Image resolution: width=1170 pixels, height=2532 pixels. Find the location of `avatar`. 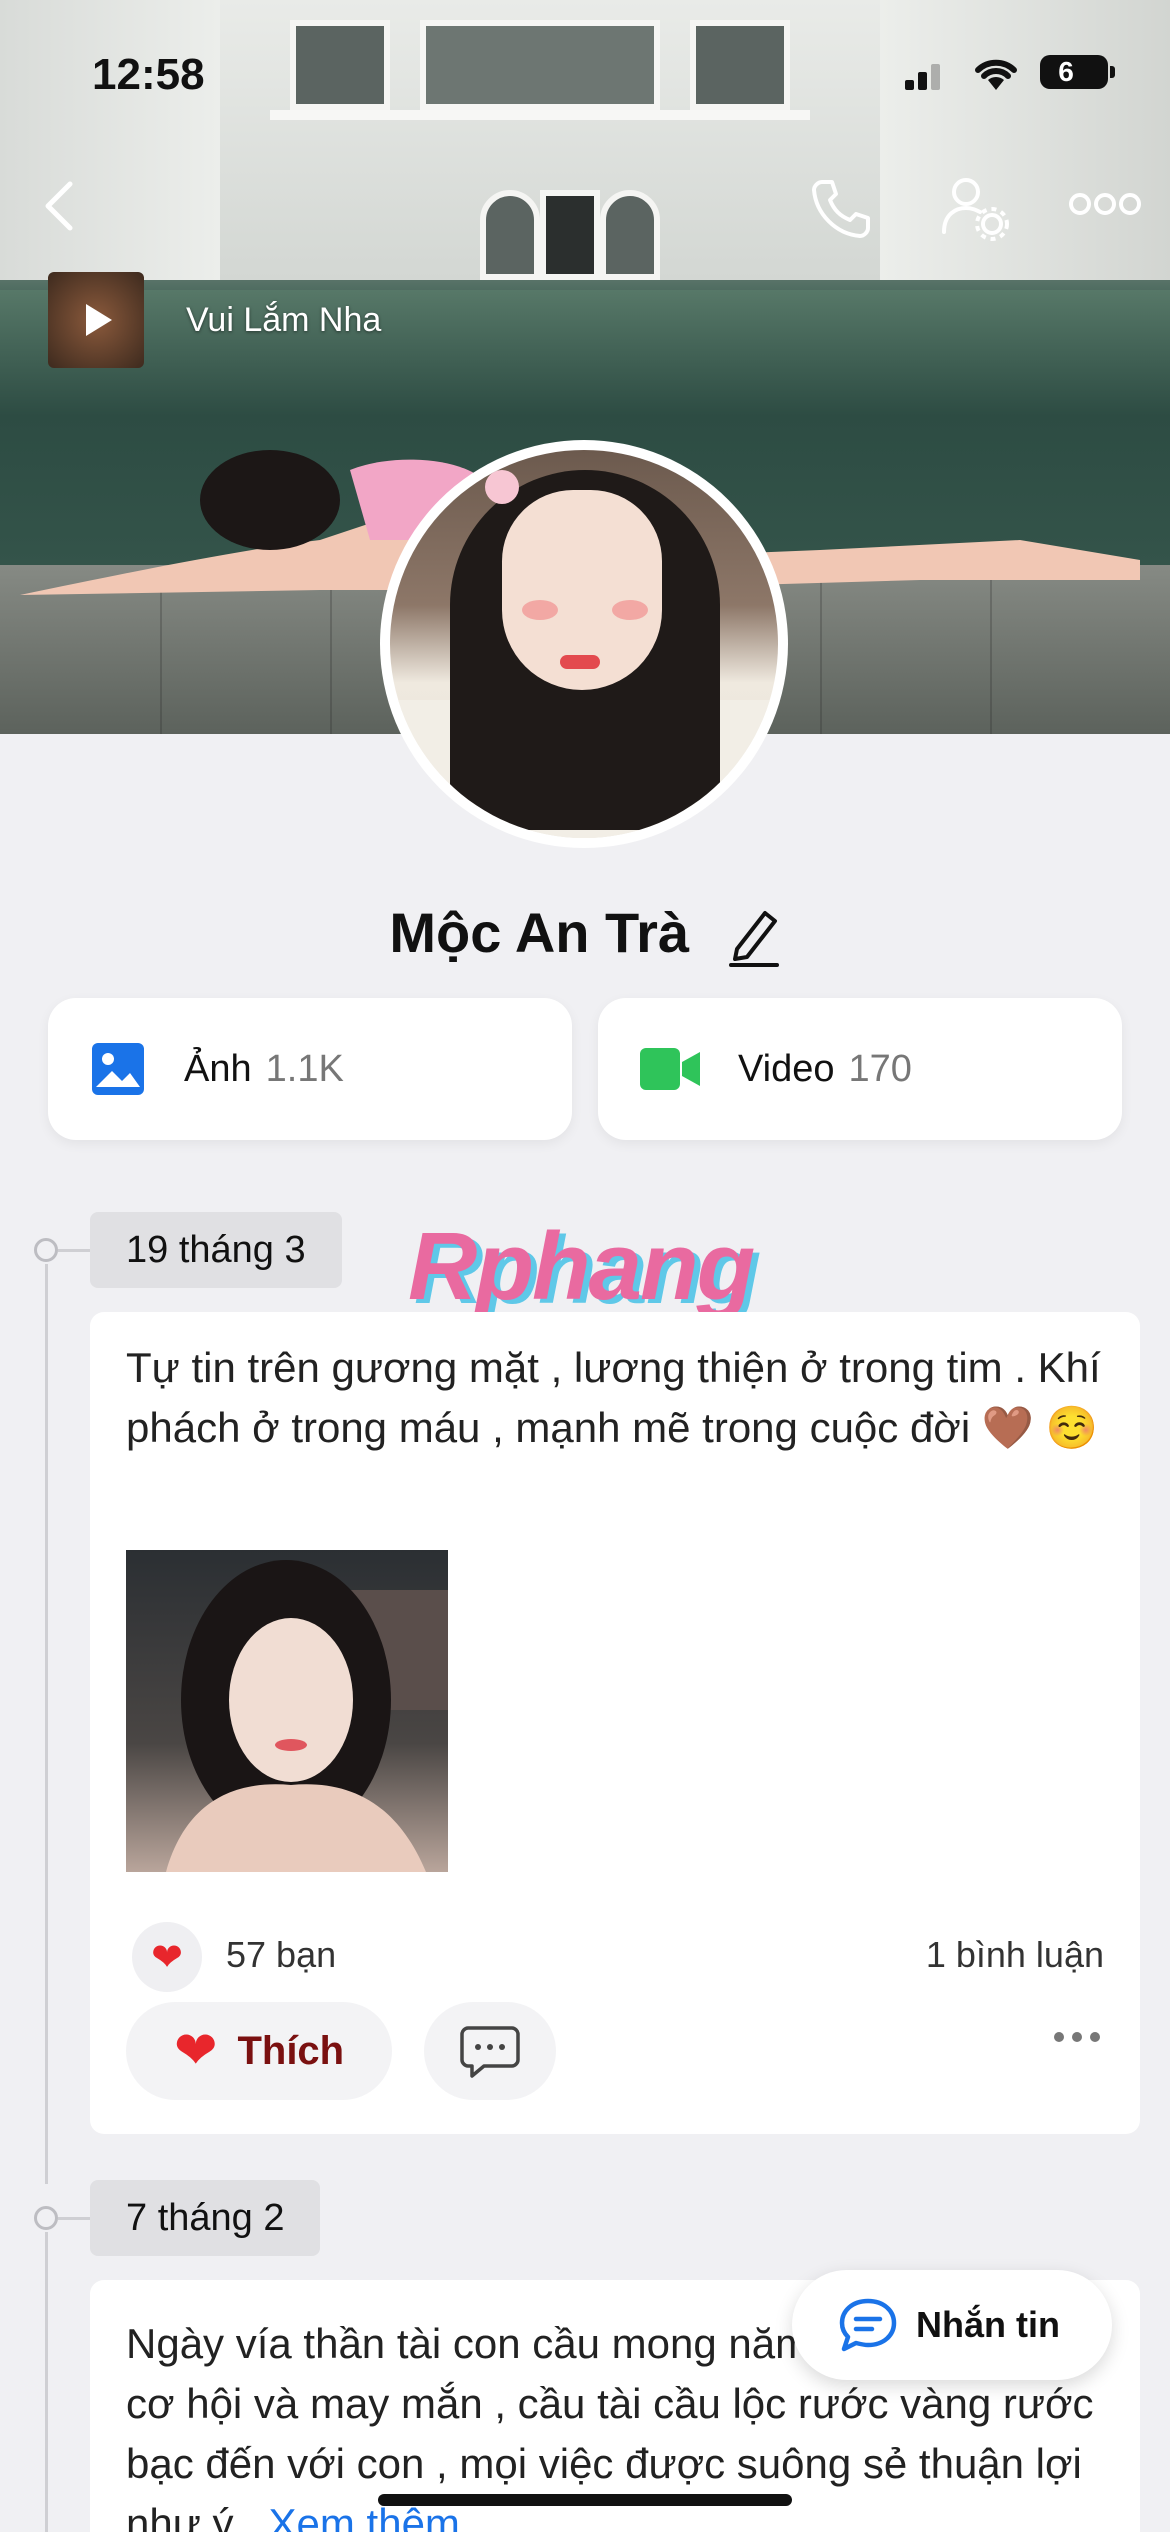

avatar is located at coordinates (584, 644).